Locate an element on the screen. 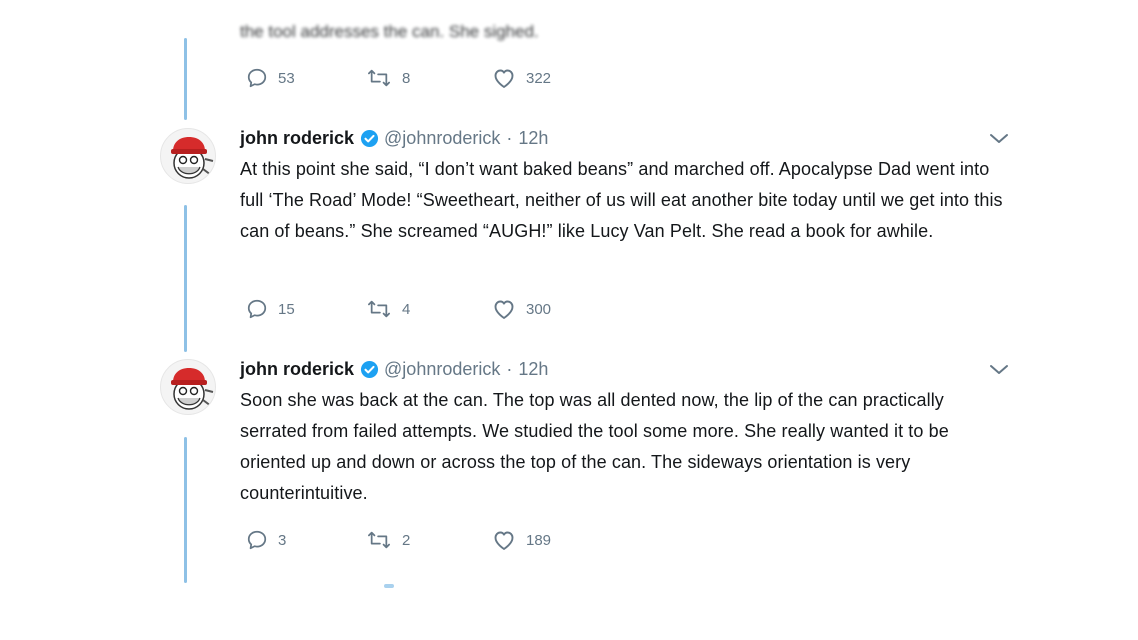 This screenshot has width=1138, height=640. retweet-count: 8 is located at coordinates (406, 78).